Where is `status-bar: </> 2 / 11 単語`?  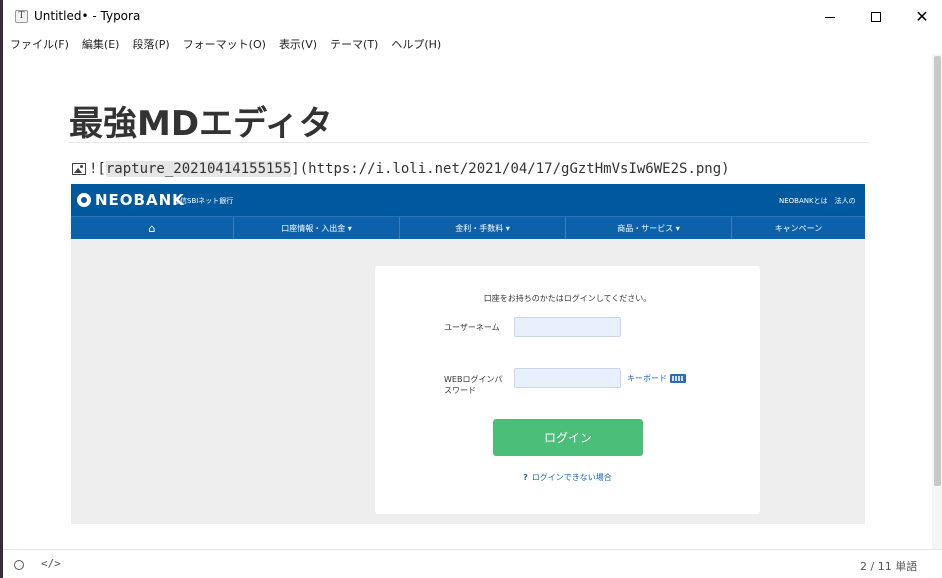
status-bar: </> 2 / 11 単語 is located at coordinates (472, 563).